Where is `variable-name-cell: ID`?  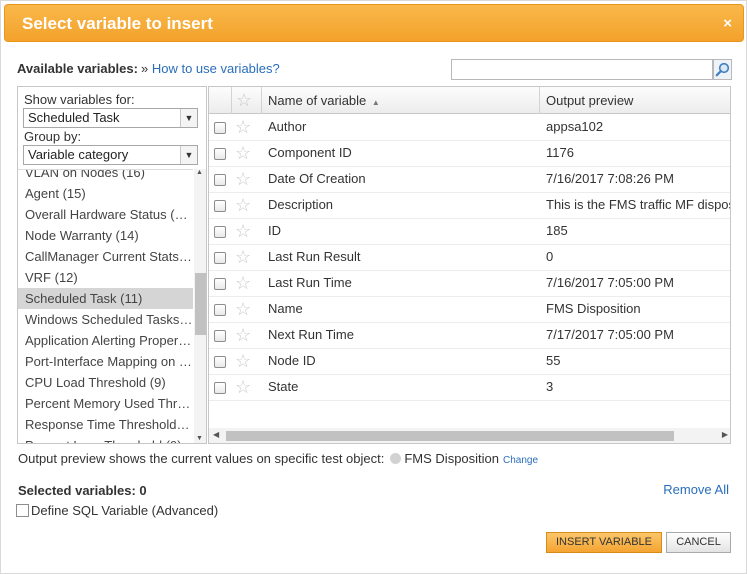
variable-name-cell: ID is located at coordinates (274, 230).